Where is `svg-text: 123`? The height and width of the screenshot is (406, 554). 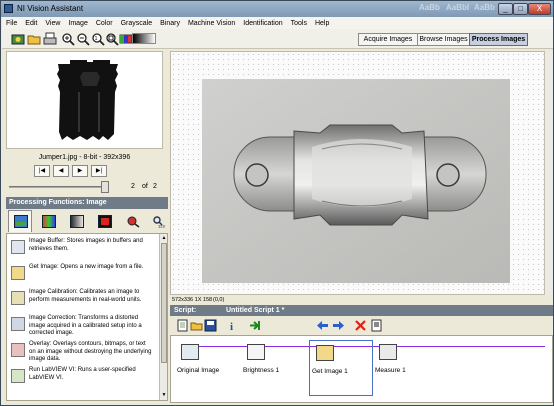
svg-text: 123 is located at coordinates (161, 226).